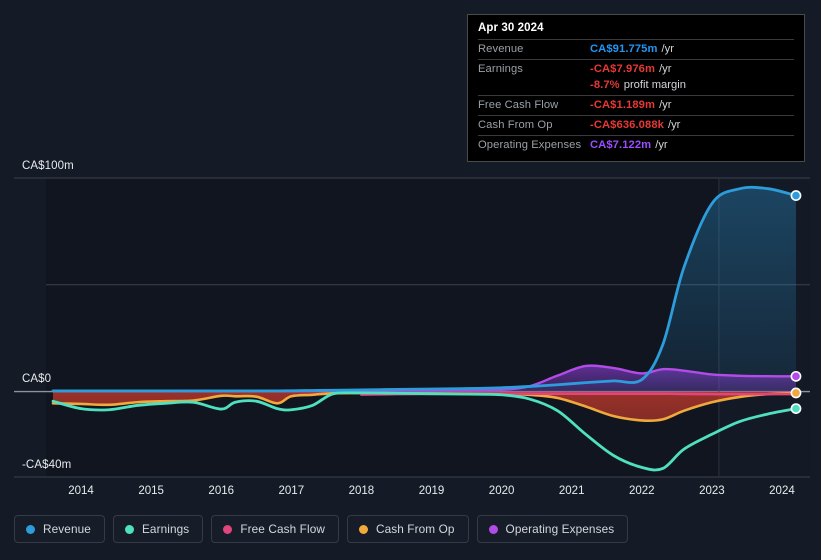  I want to click on earnings-endpoint, so click(796, 409).